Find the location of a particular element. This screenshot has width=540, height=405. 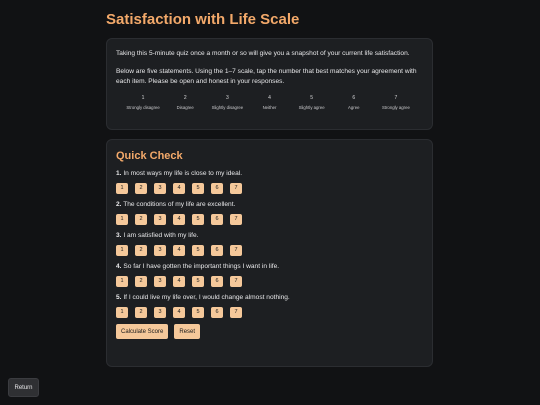

question-number: 4. is located at coordinates (119, 266).